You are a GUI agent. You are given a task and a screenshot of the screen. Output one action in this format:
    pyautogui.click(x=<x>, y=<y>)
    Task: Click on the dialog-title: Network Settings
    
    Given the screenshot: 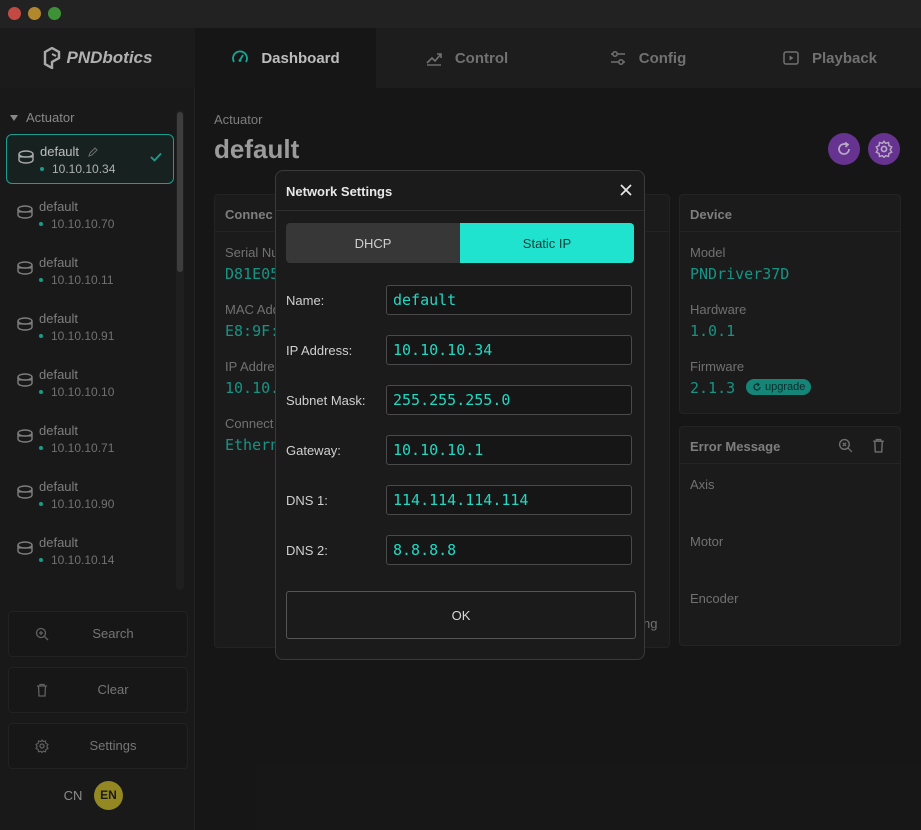 What is the action you would take?
    pyautogui.click(x=339, y=191)
    